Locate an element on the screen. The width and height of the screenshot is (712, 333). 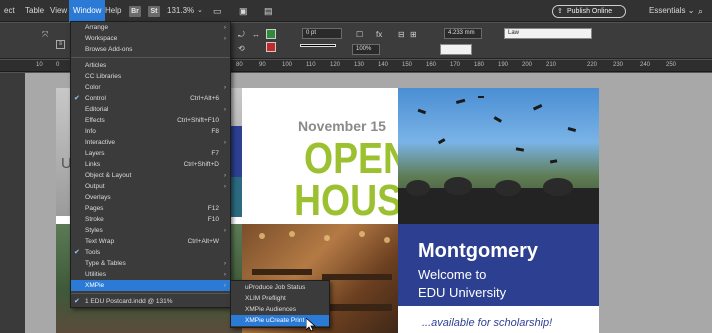
menu-view: View is located at coordinates (58, 11).